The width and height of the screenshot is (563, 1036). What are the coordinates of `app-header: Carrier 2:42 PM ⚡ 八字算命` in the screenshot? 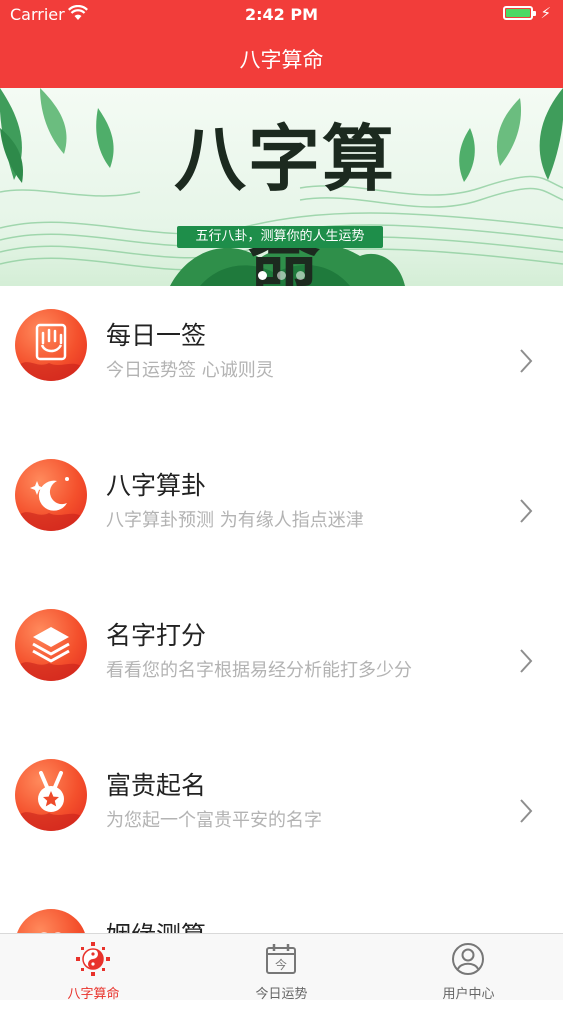 It's located at (281, 44).